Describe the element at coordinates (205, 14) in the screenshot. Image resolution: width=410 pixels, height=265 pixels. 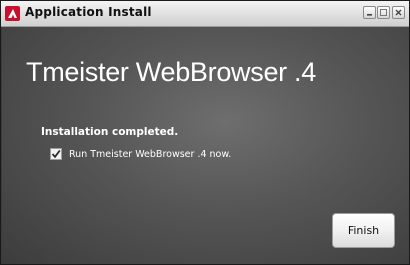
I see `title-bar: Application Install` at that location.